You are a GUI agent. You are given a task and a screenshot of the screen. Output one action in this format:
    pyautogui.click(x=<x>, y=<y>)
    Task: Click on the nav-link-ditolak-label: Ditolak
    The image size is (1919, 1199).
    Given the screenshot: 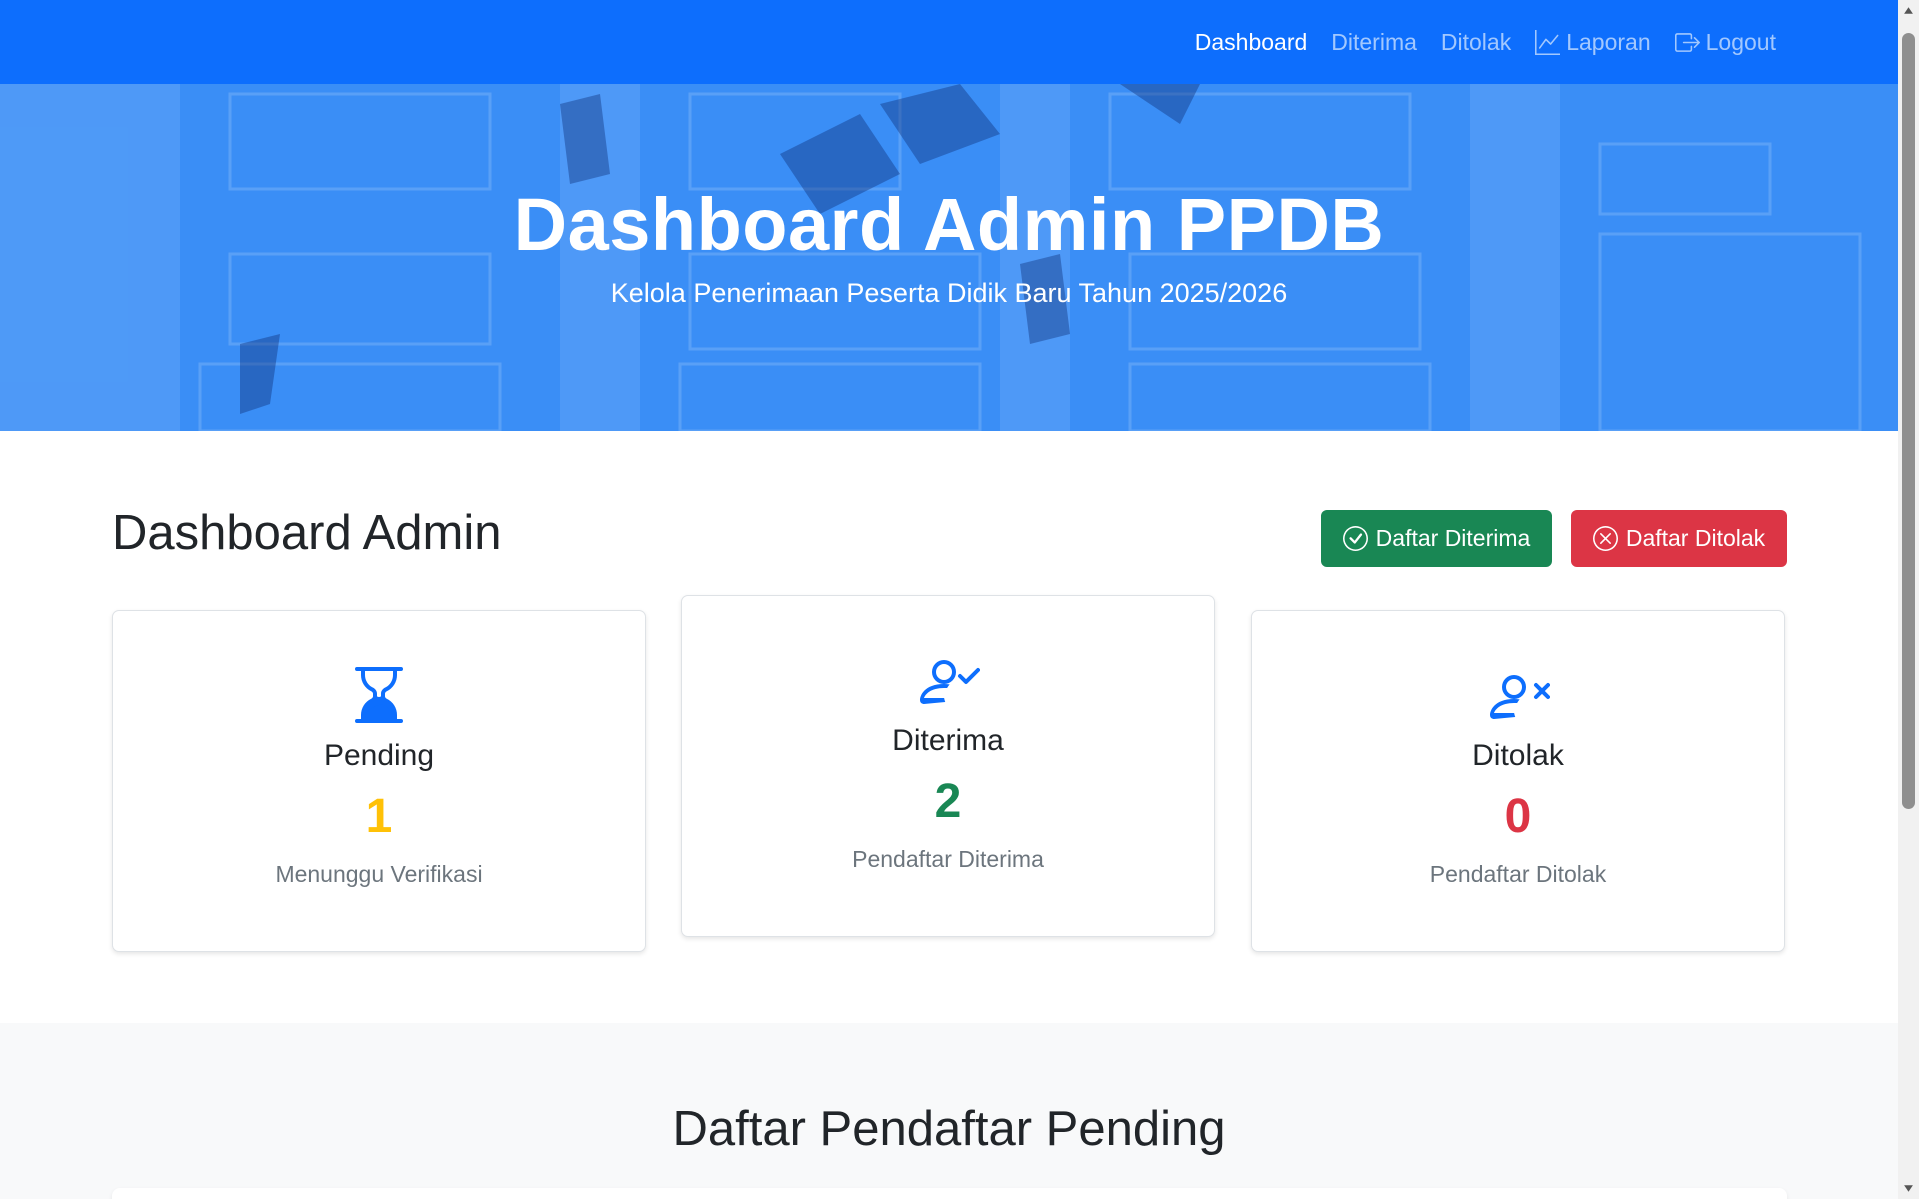 What is the action you would take?
    pyautogui.click(x=1476, y=41)
    